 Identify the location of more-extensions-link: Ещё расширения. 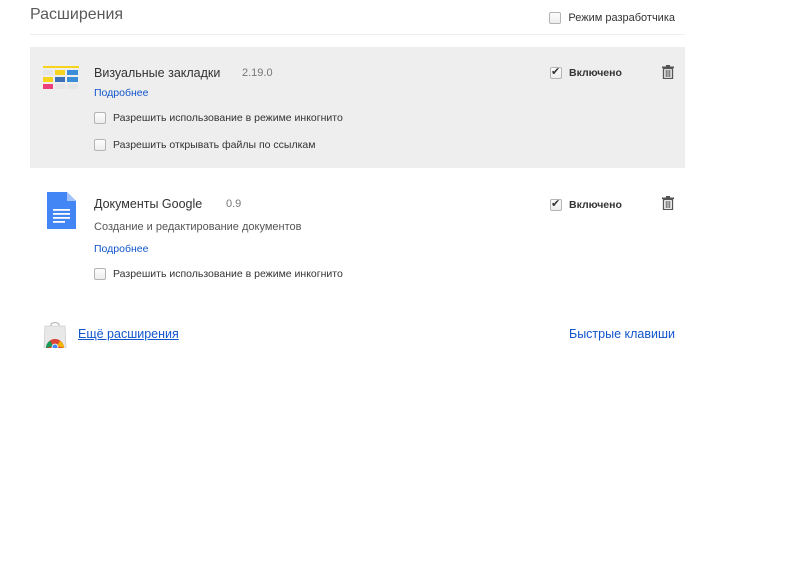
(128, 334).